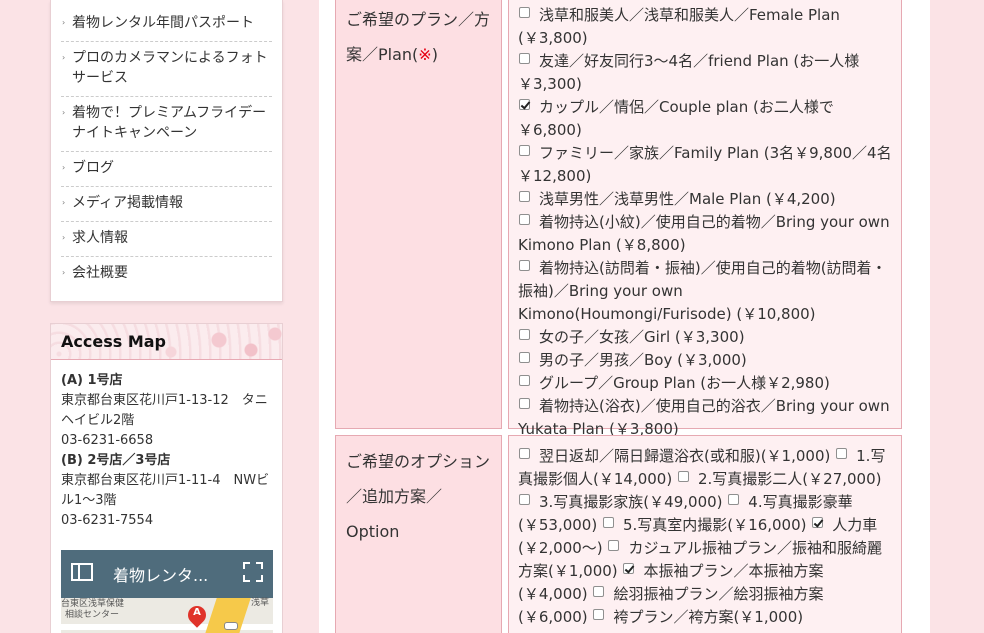 The image size is (984, 633). Describe the element at coordinates (253, 574) in the screenshot. I see `fullscreen-icon` at that location.